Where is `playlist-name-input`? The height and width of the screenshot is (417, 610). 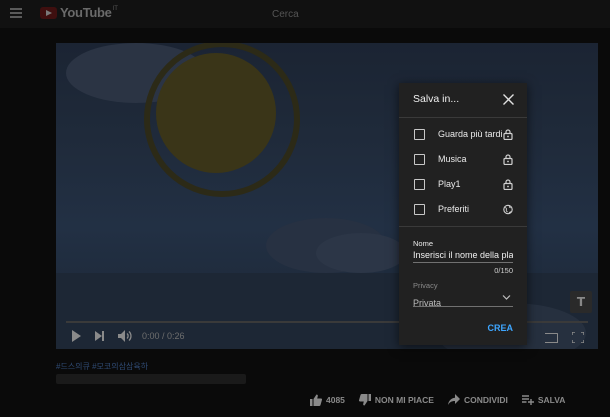 playlist-name-input is located at coordinates (463, 256).